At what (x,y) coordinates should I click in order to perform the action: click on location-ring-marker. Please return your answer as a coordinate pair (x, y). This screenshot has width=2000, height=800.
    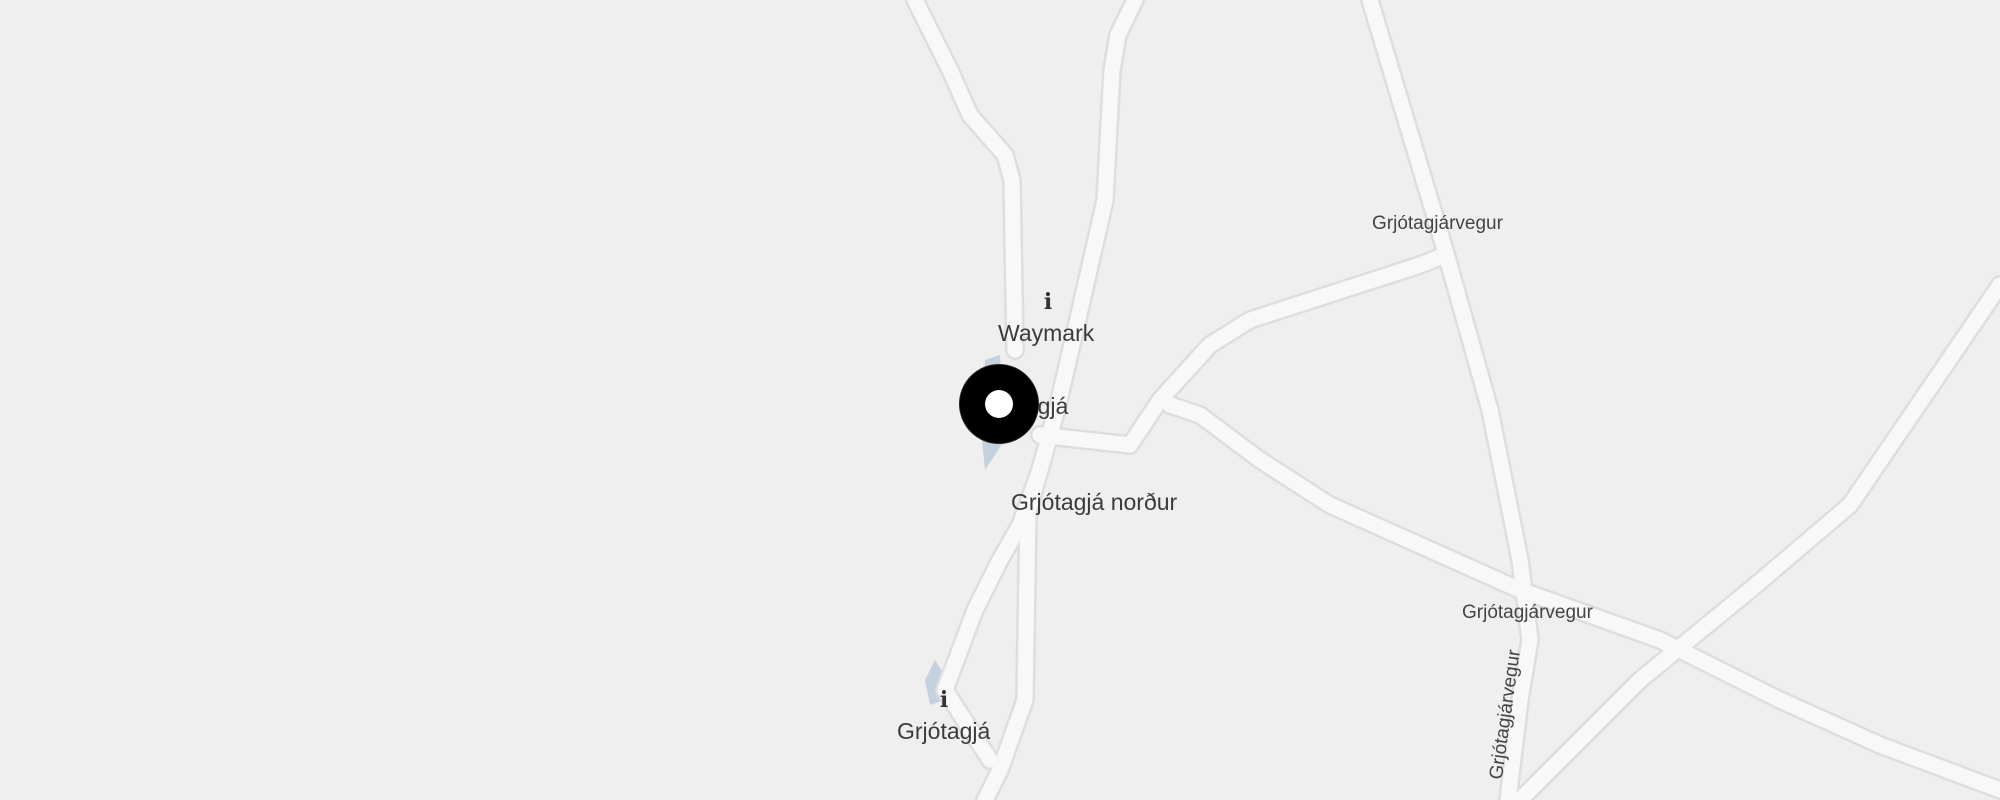
    Looking at the image, I should click on (999, 404).